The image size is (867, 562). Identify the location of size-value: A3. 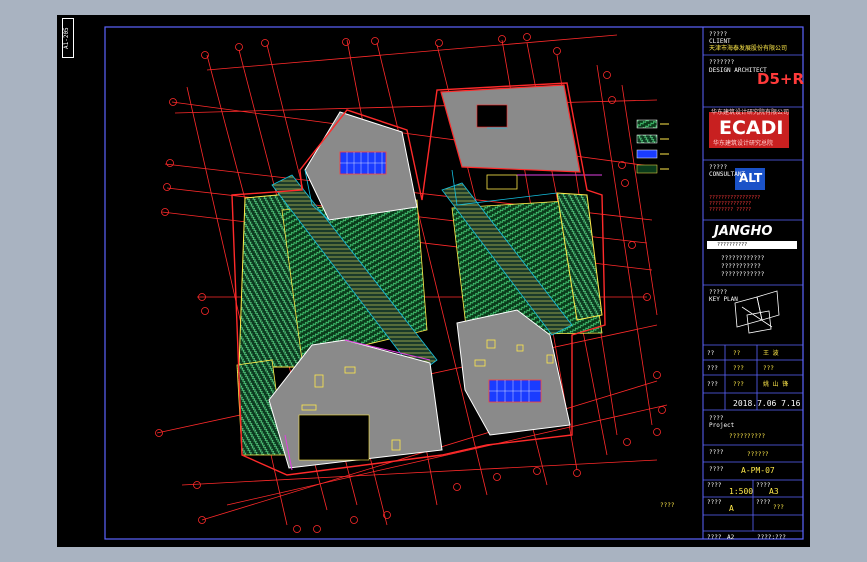
(774, 491).